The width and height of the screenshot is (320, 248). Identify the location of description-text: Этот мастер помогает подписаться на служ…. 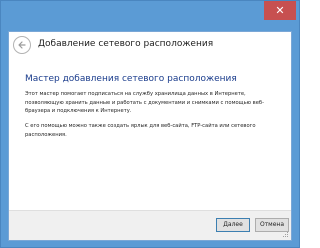
(144, 102).